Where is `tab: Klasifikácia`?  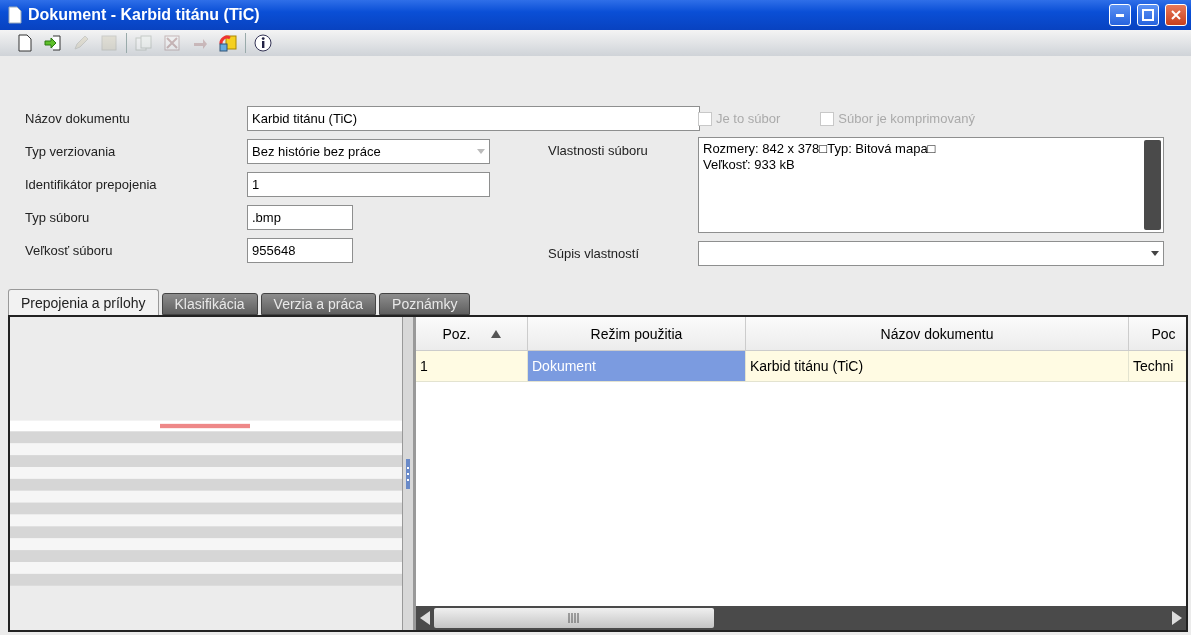
tab: Klasifikácia is located at coordinates (209, 304).